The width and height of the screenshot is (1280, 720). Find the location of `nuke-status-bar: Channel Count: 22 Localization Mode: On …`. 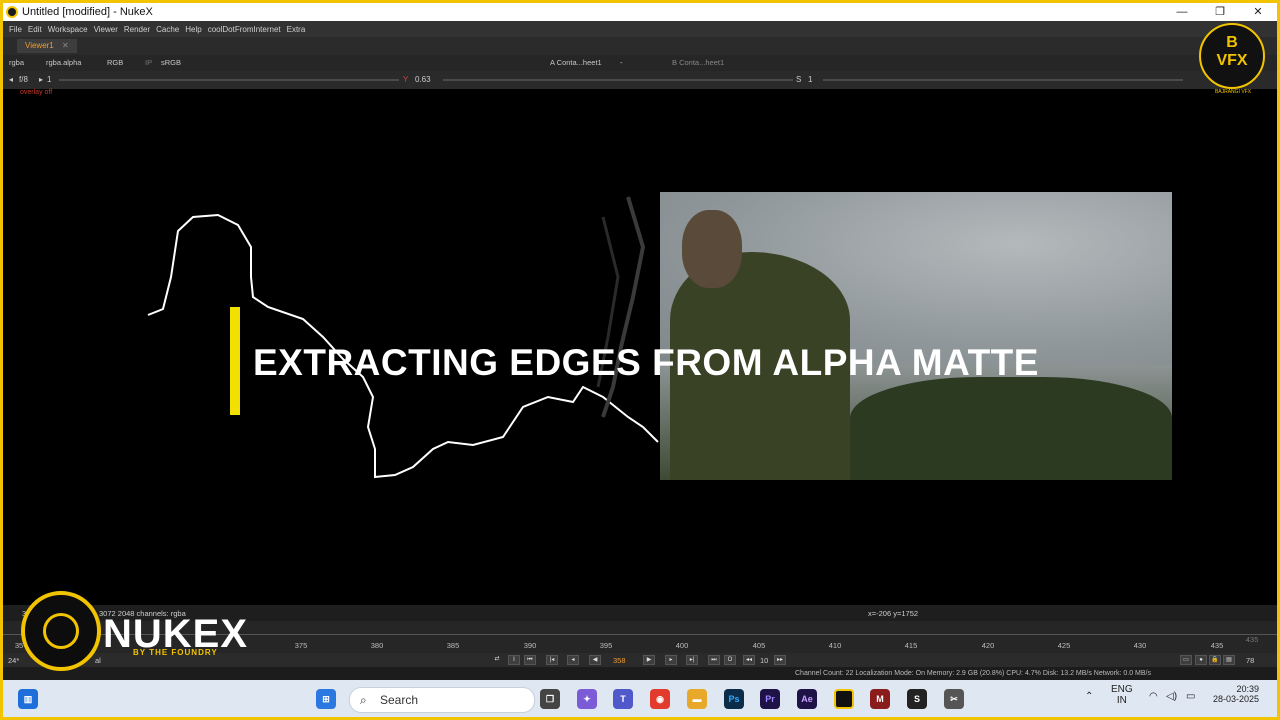

nuke-status-bar: Channel Count: 22 Localization Mode: On … is located at coordinates (640, 673).